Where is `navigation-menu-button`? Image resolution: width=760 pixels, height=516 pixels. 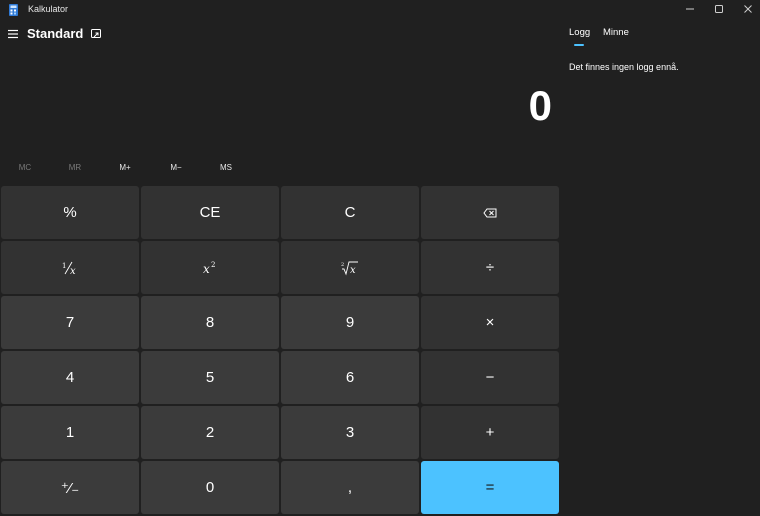
navigation-menu-button is located at coordinates (13, 34).